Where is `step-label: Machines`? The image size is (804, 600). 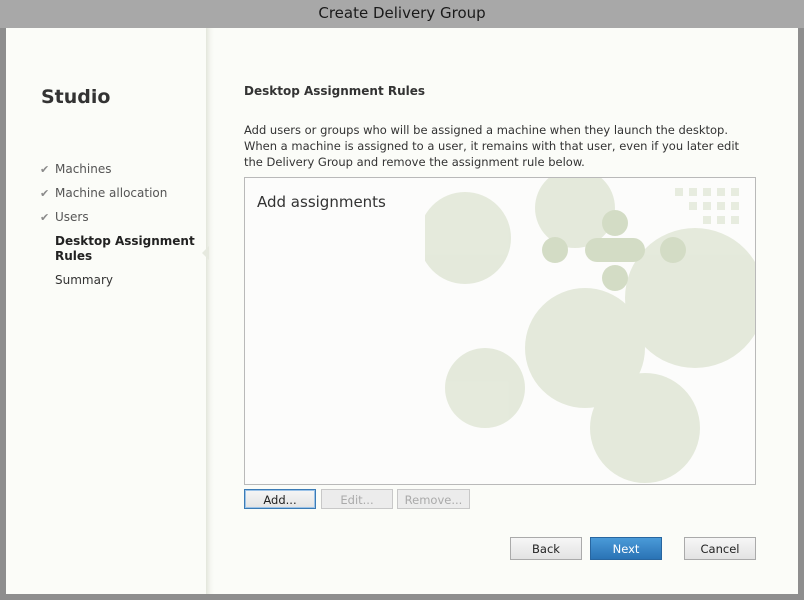 step-label: Machines is located at coordinates (83, 169).